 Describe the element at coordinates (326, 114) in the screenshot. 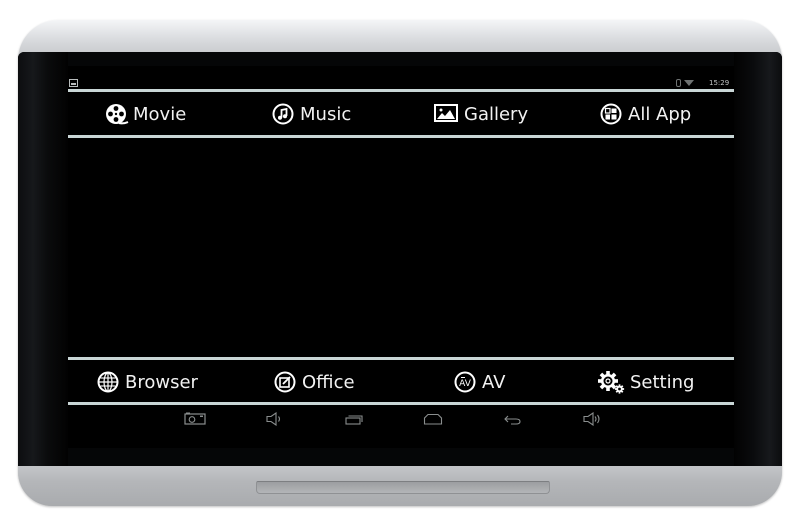

I see `menu-label-music: Music` at that location.